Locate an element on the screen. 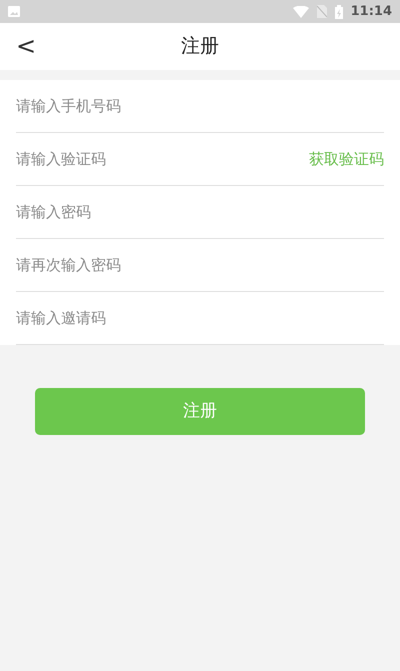  get-code-link: 获取验证码 is located at coordinates (346, 159).